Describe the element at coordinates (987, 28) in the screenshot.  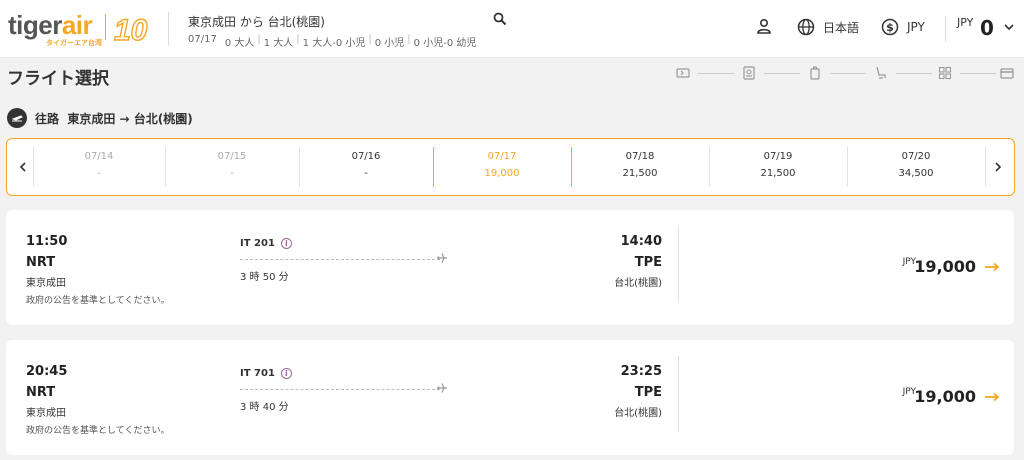
I see `total-amount: 0` at that location.